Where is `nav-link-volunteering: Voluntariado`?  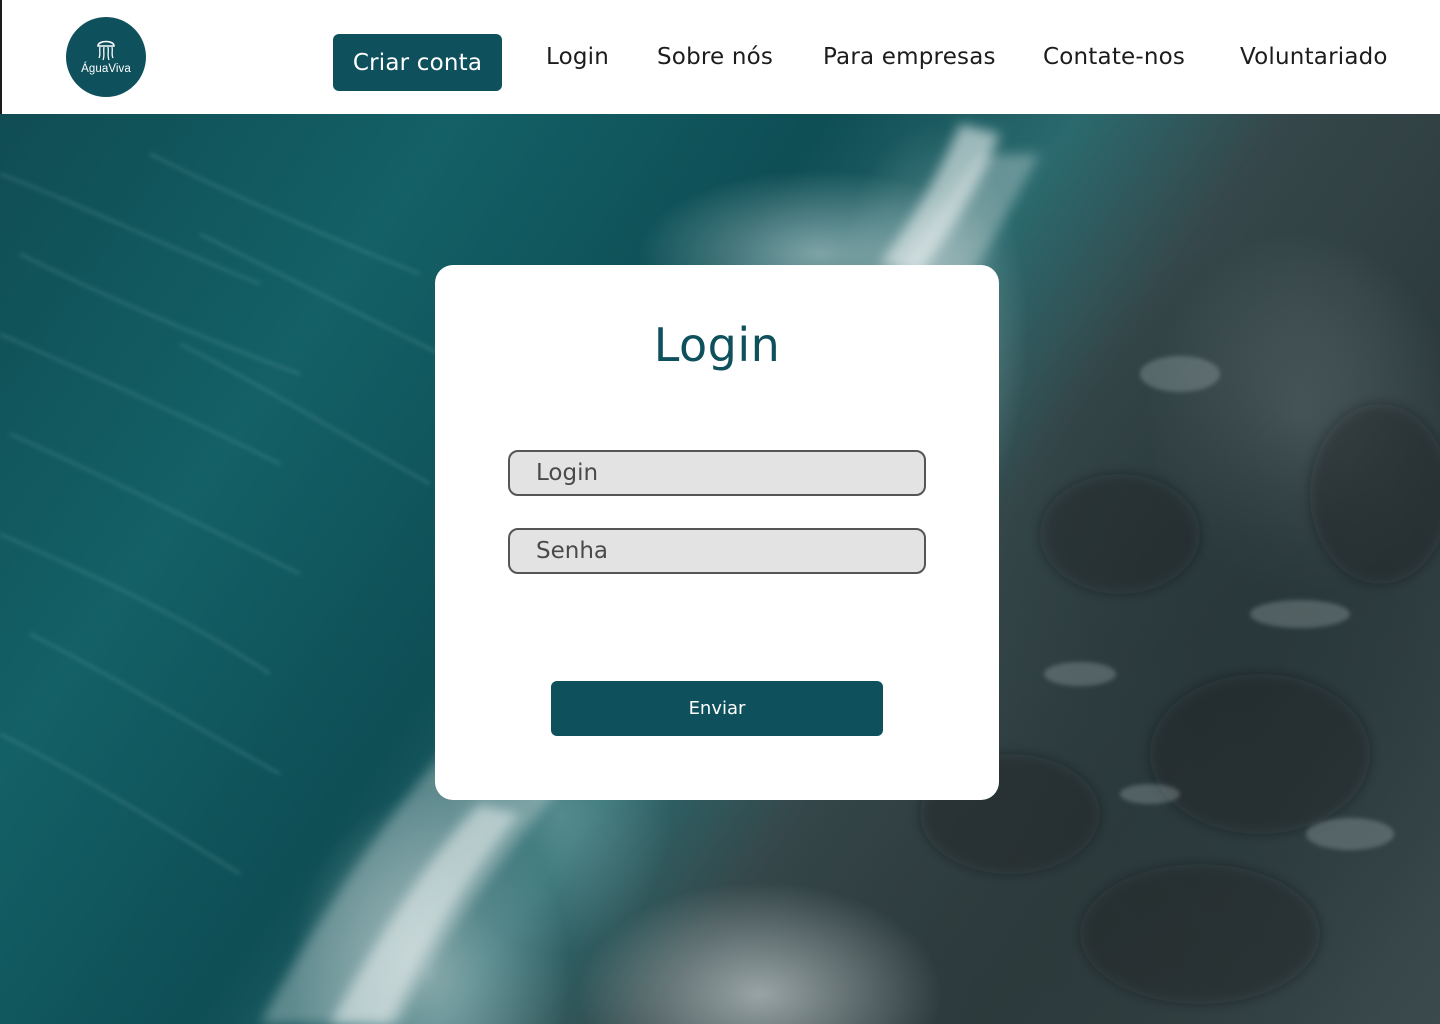
nav-link-volunteering: Voluntariado is located at coordinates (1314, 57).